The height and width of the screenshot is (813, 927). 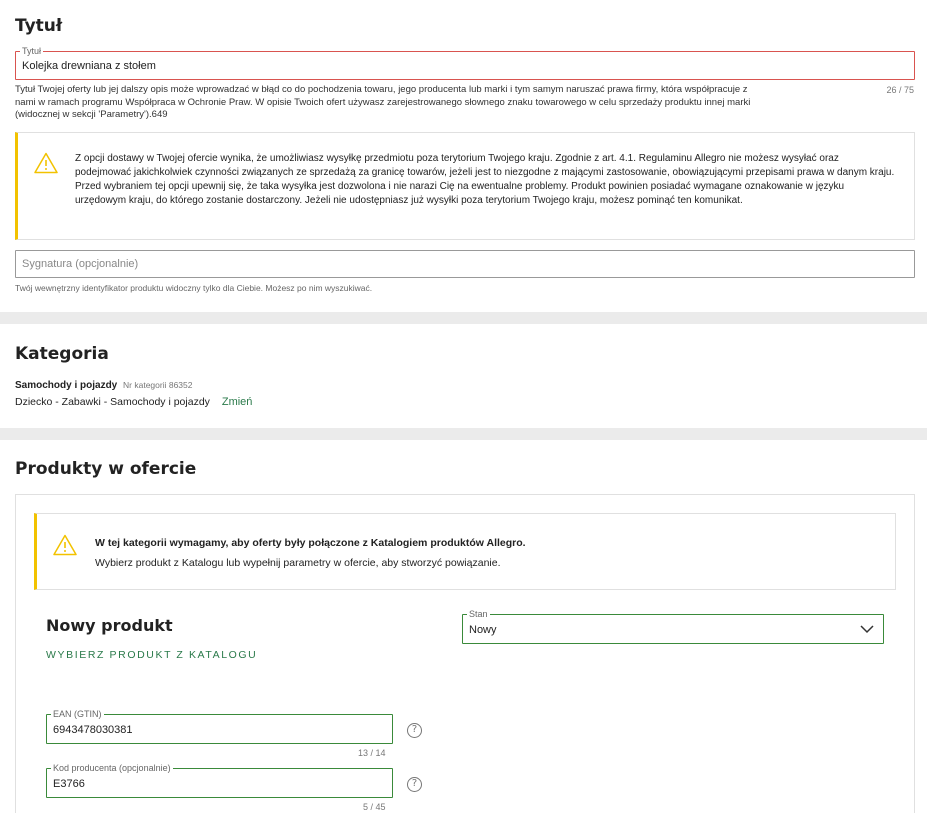 I want to click on state-select-value: Nowy, so click(x=483, y=630).